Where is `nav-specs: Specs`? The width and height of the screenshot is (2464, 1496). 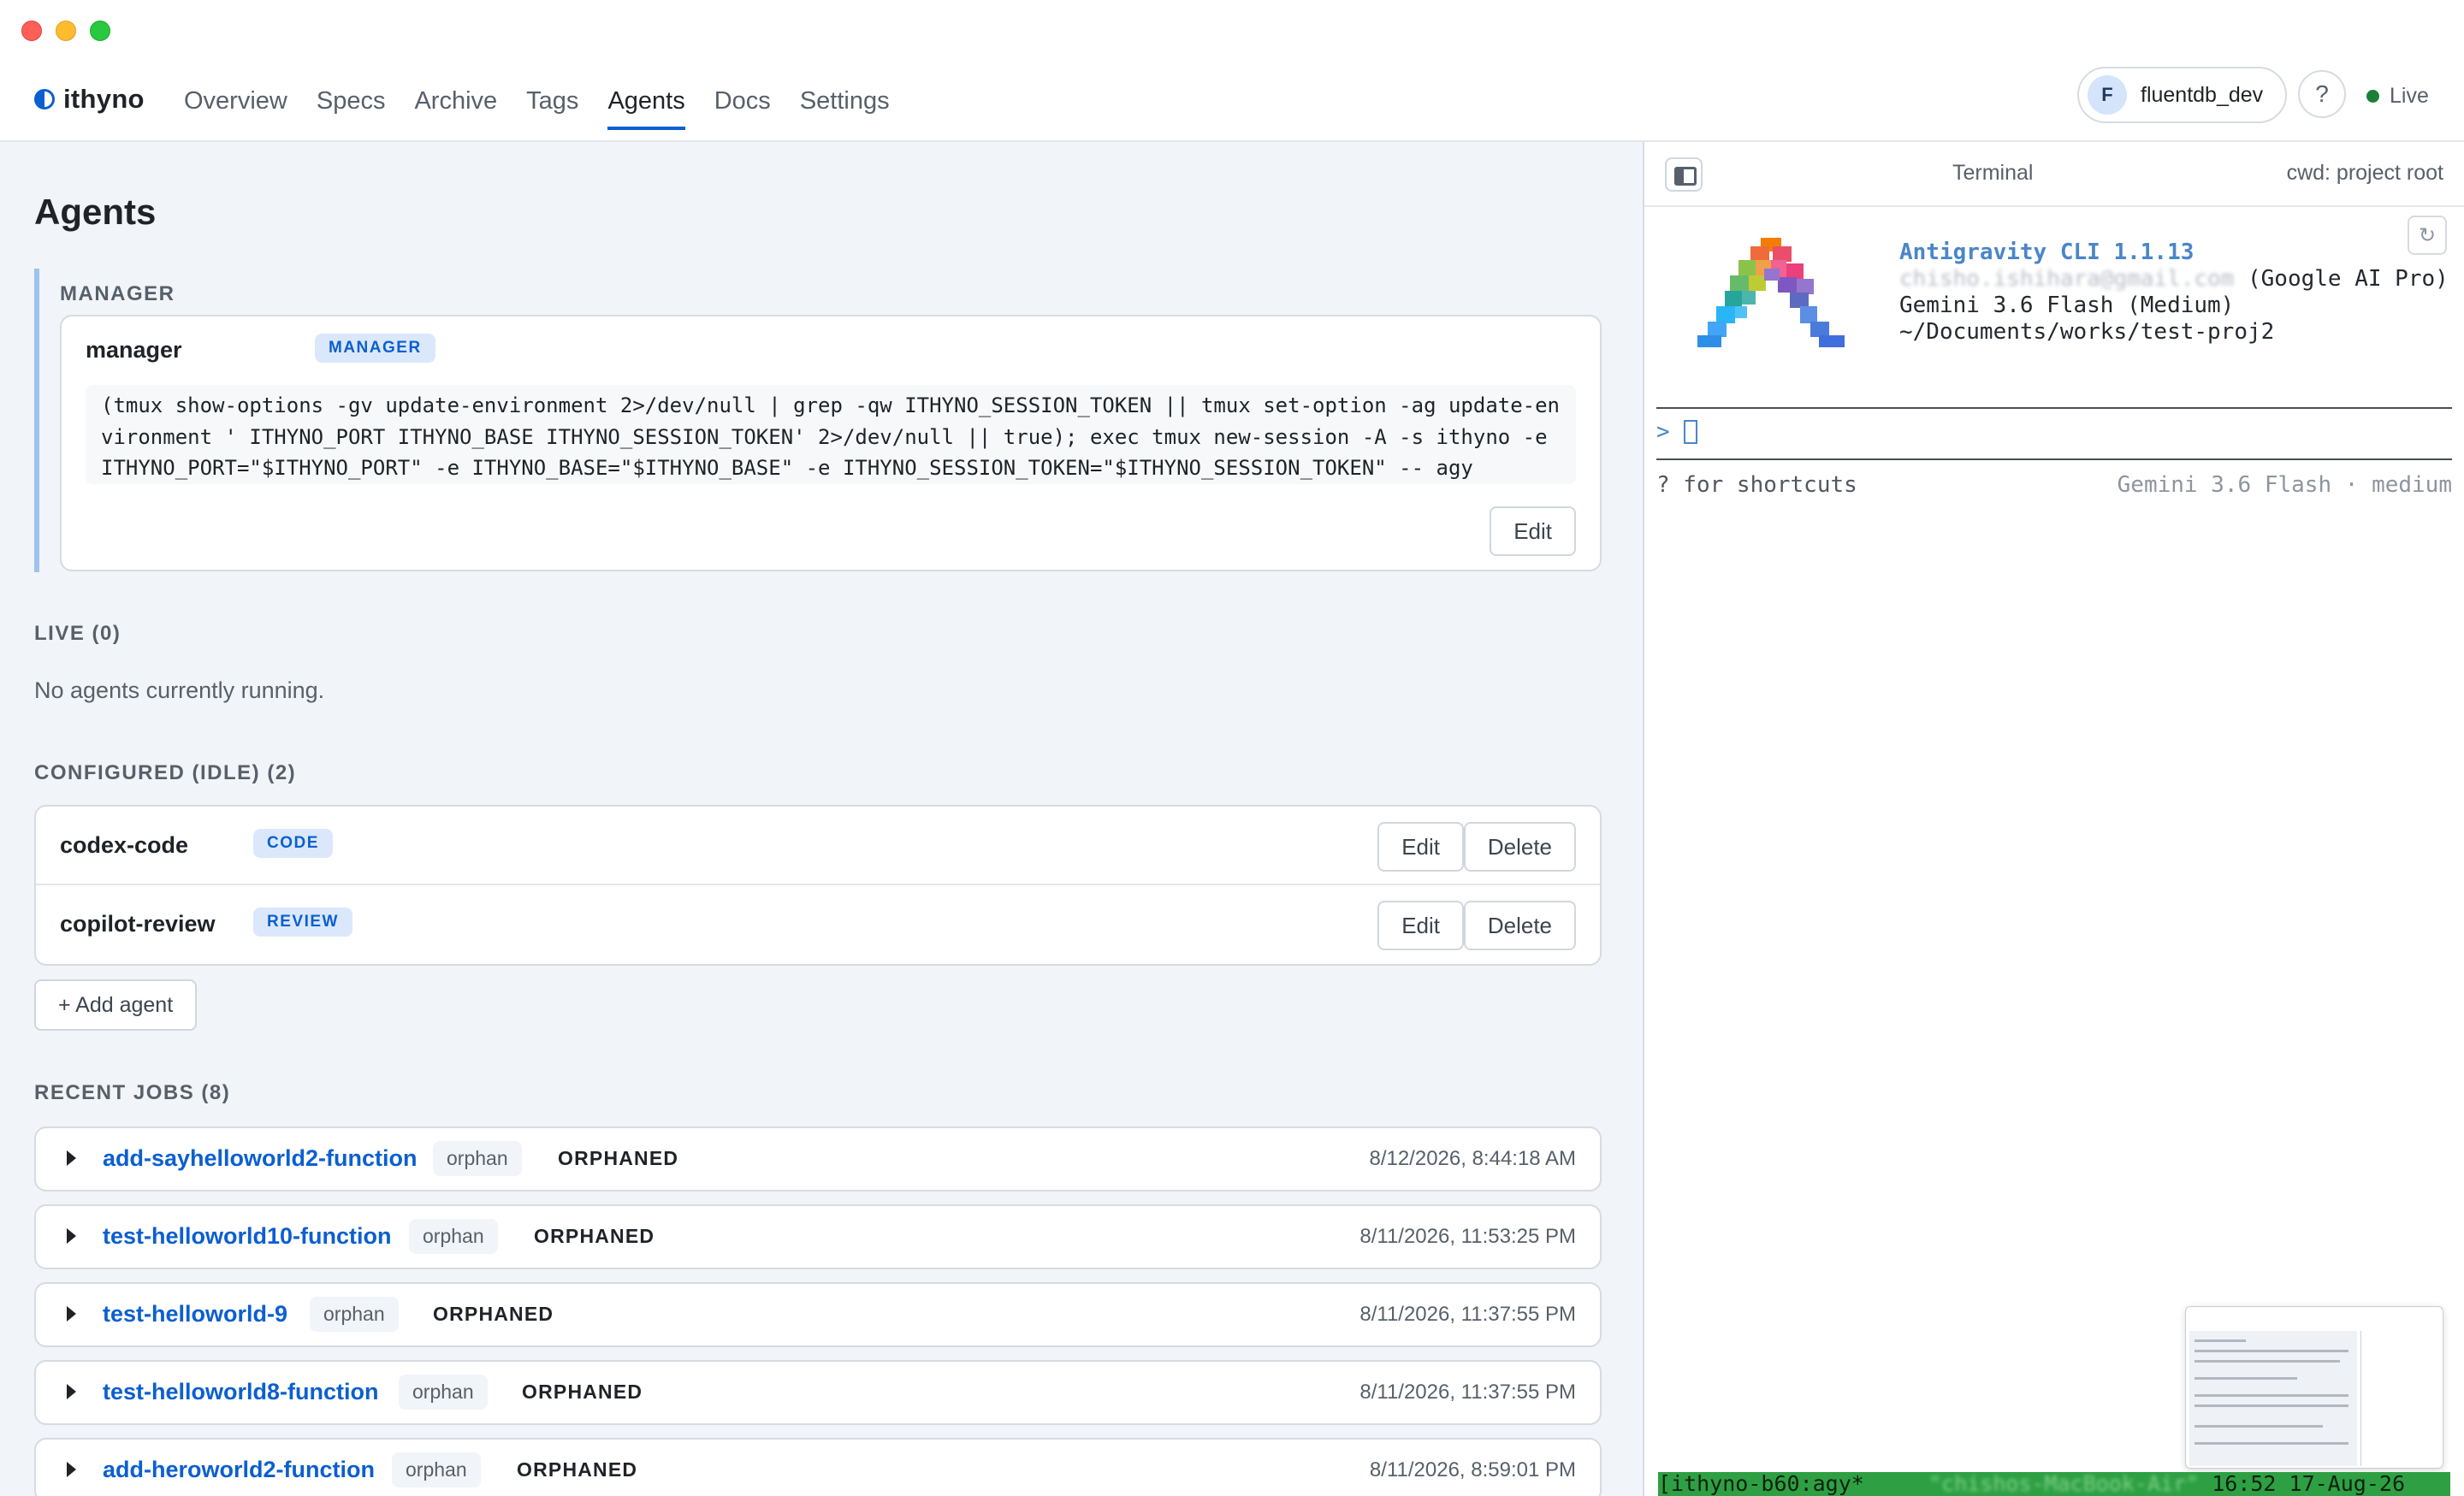 nav-specs: Specs is located at coordinates (351, 104).